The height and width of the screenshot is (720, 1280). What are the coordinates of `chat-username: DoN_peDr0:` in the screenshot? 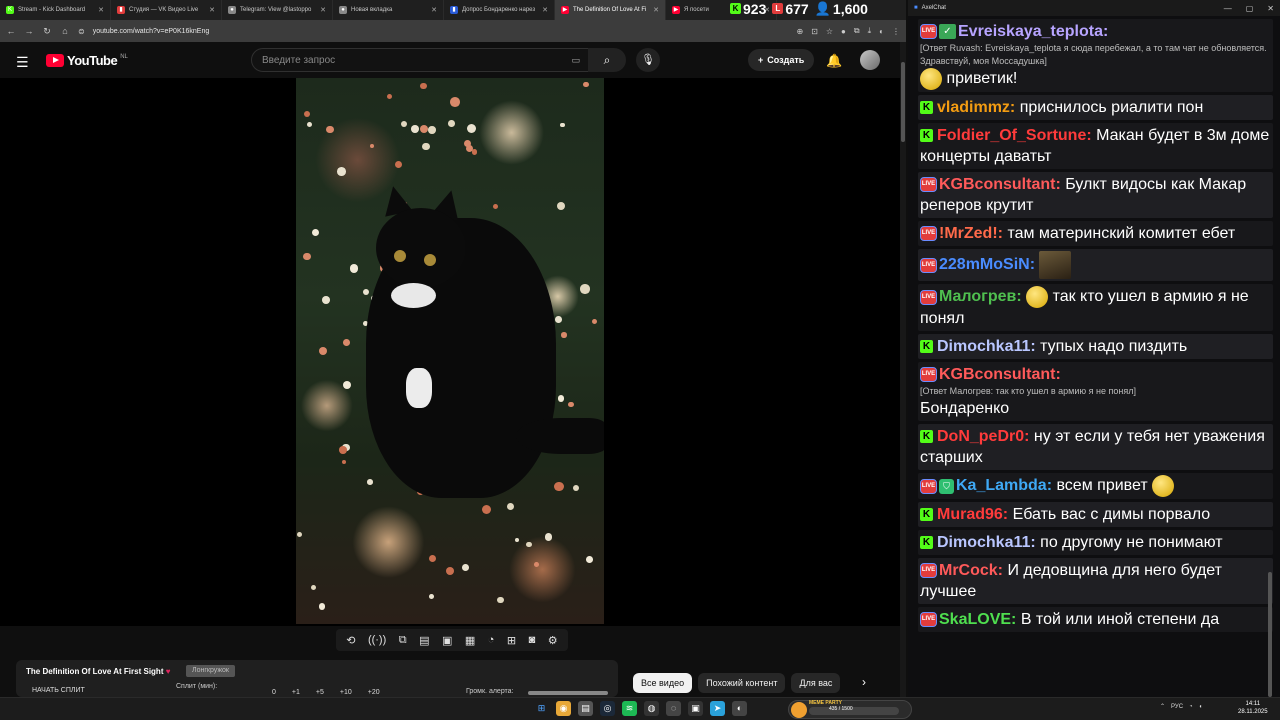 It's located at (983, 436).